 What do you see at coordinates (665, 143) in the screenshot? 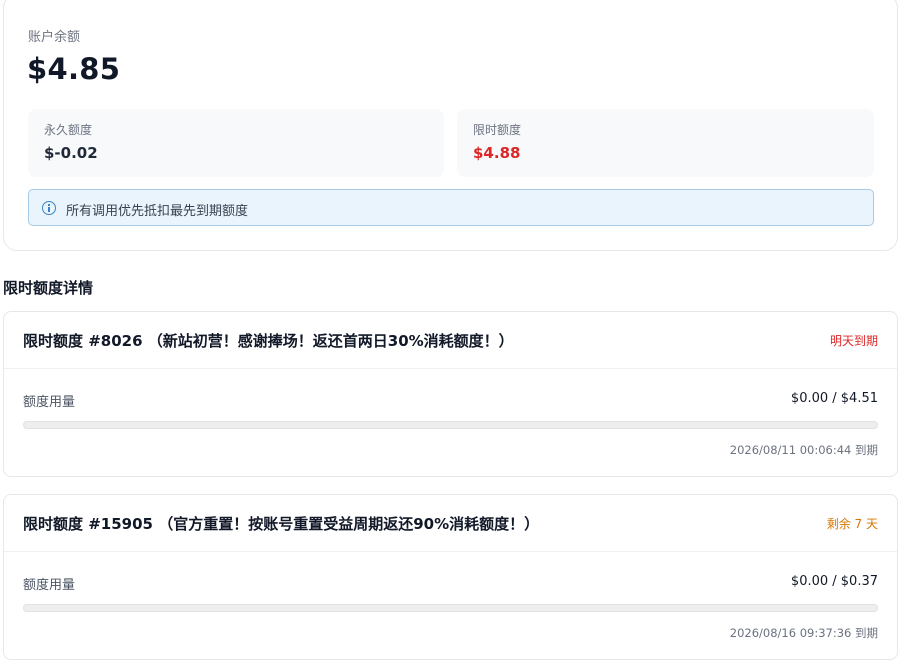
I see `limited-quota-box: 限时额度 $4.88` at bounding box center [665, 143].